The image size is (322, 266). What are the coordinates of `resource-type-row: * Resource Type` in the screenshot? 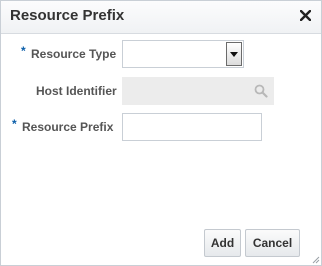 It's located at (161, 54).